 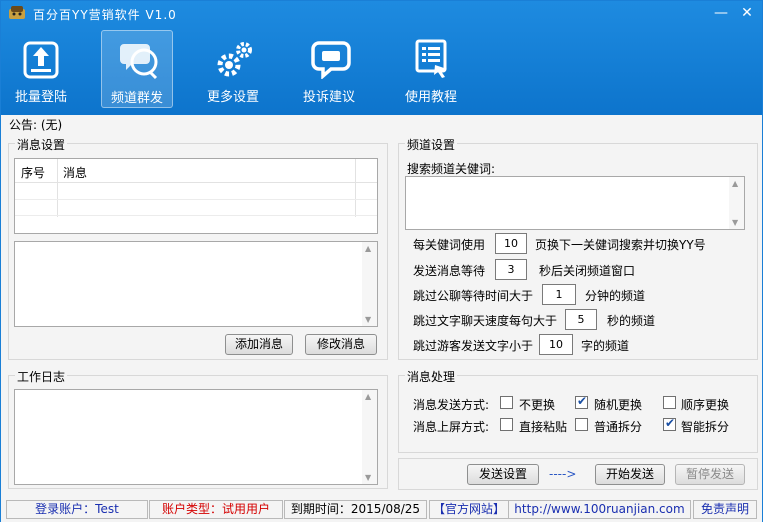 What do you see at coordinates (33, 172) in the screenshot?
I see `column-header-index: 序号` at bounding box center [33, 172].